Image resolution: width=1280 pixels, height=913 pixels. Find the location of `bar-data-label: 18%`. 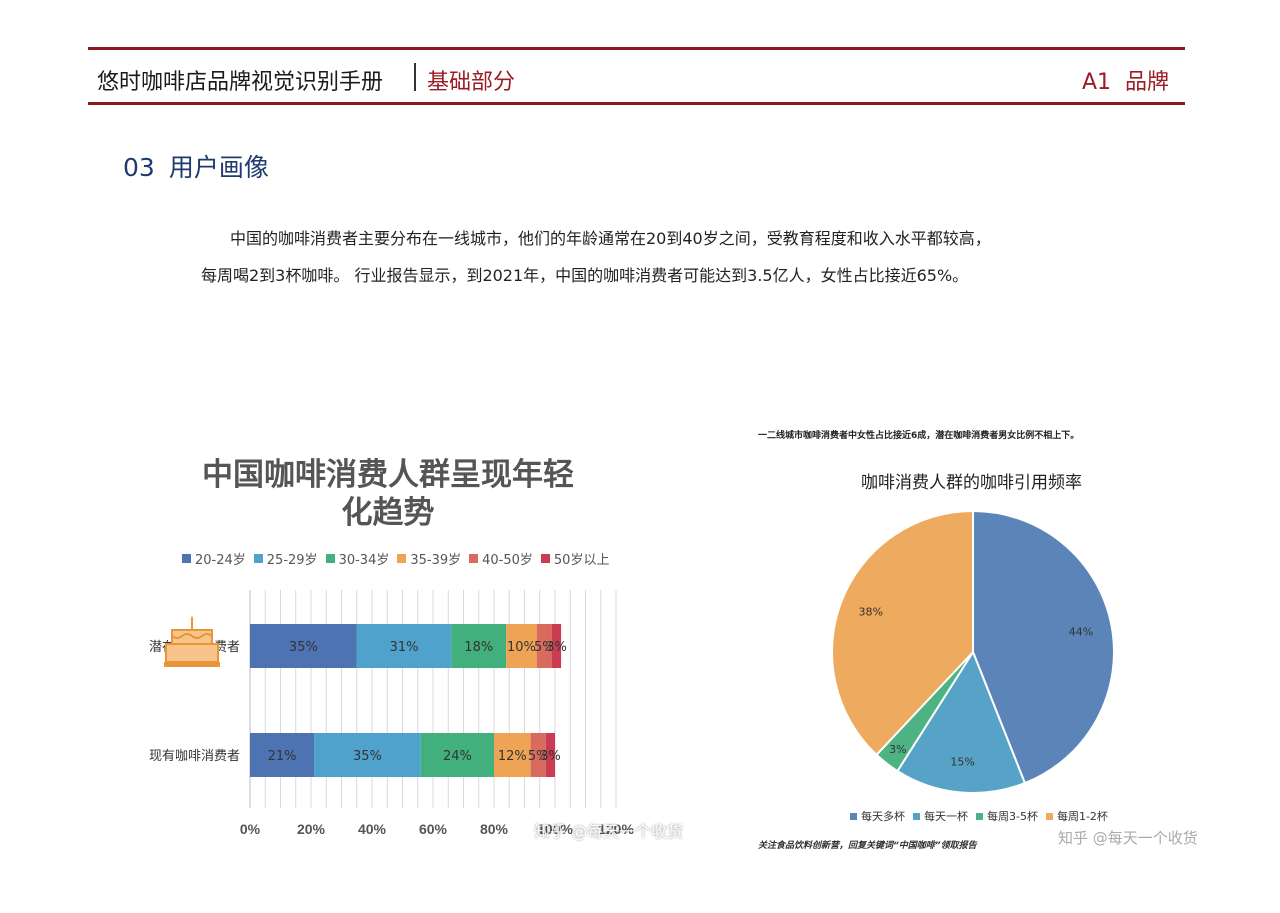

bar-data-label: 18% is located at coordinates (478, 647).